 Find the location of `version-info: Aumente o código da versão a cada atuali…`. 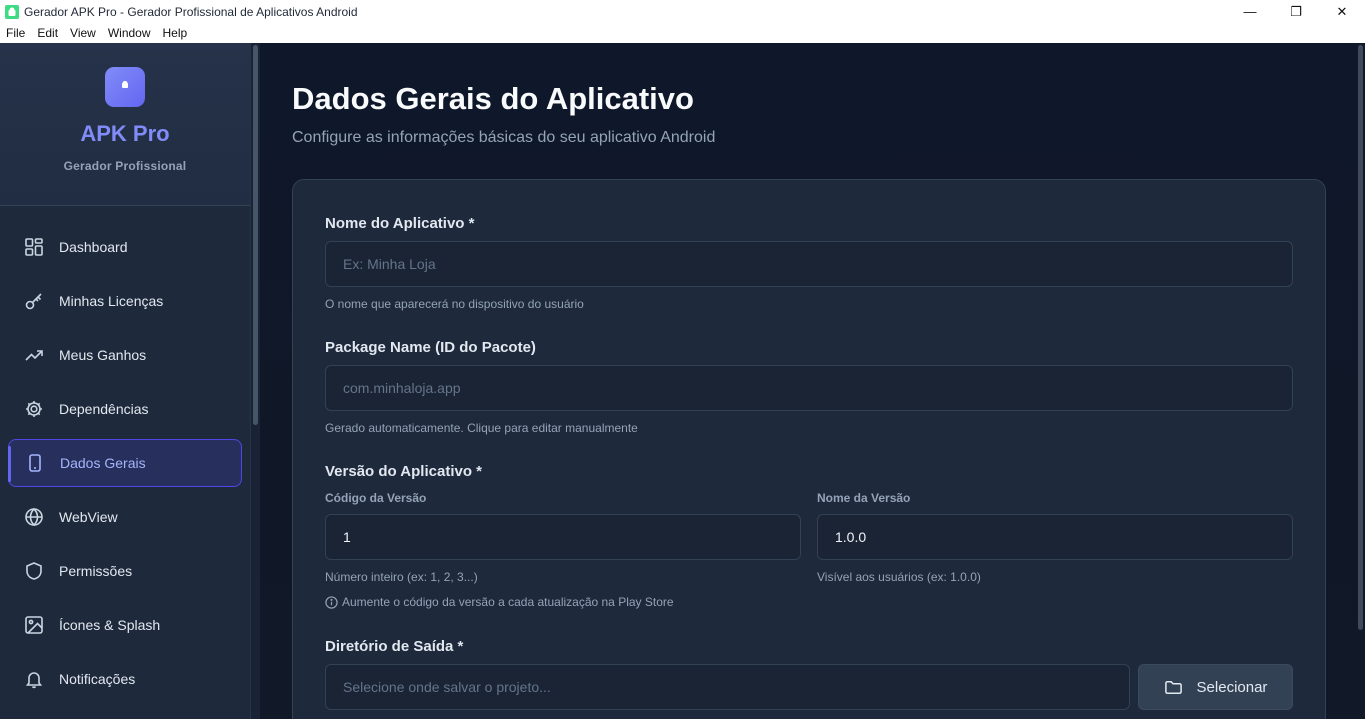

version-info: Aumente o código da versão a cada atuali… is located at coordinates (499, 602).